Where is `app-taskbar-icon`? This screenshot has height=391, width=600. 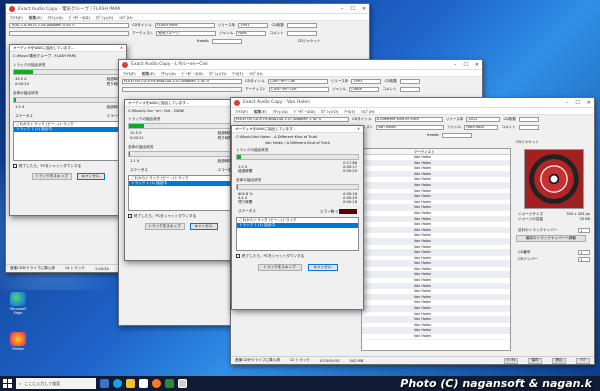 app-taskbar-icon is located at coordinates (169, 383).